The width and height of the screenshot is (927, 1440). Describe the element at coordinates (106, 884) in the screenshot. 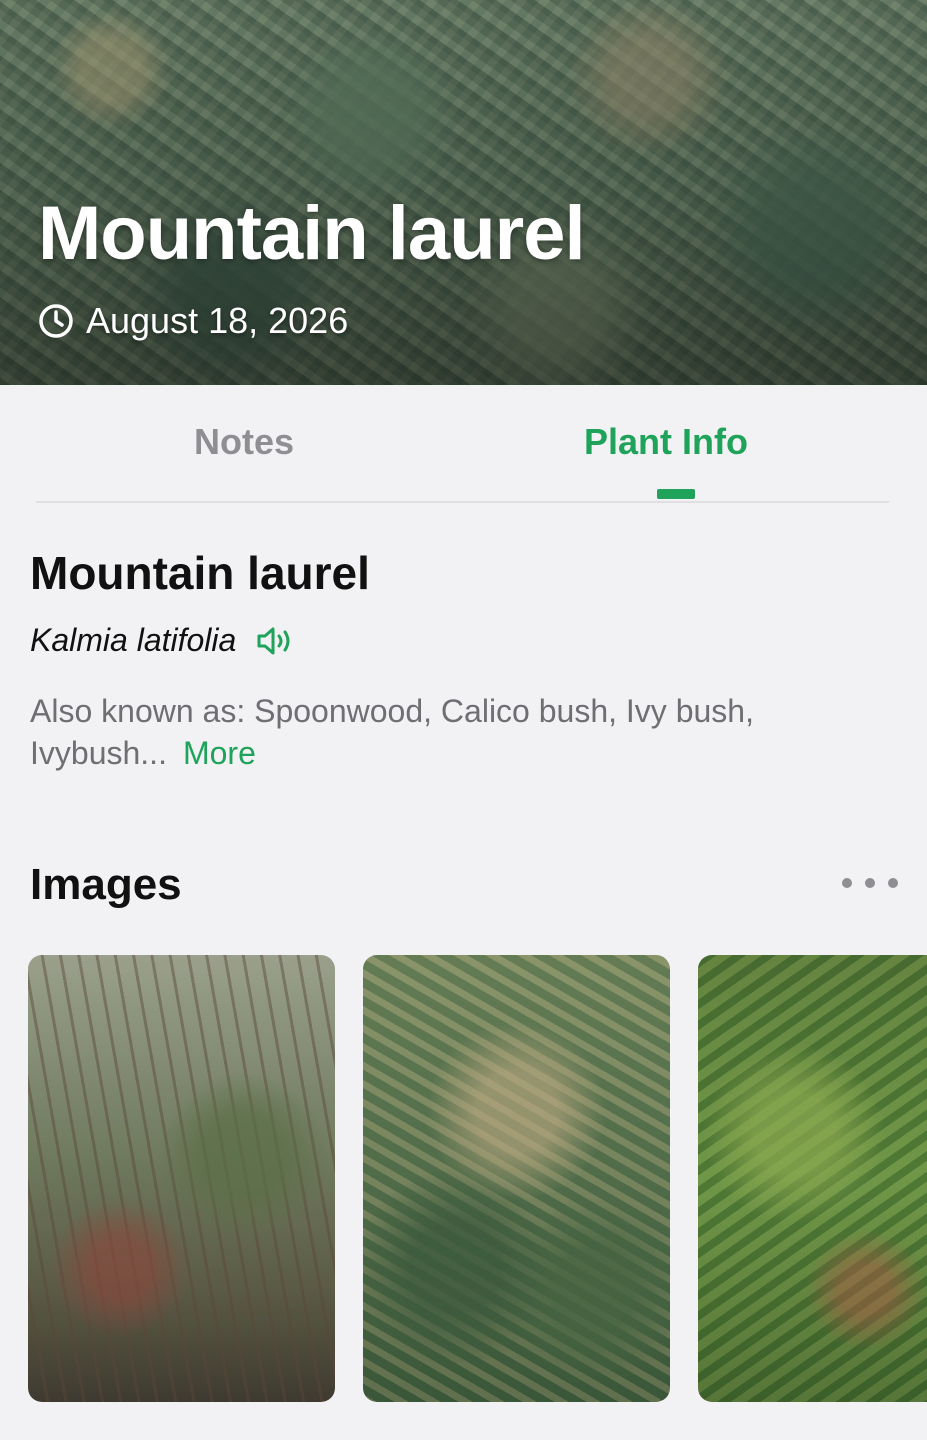

I see `images-section-title: Images` at that location.